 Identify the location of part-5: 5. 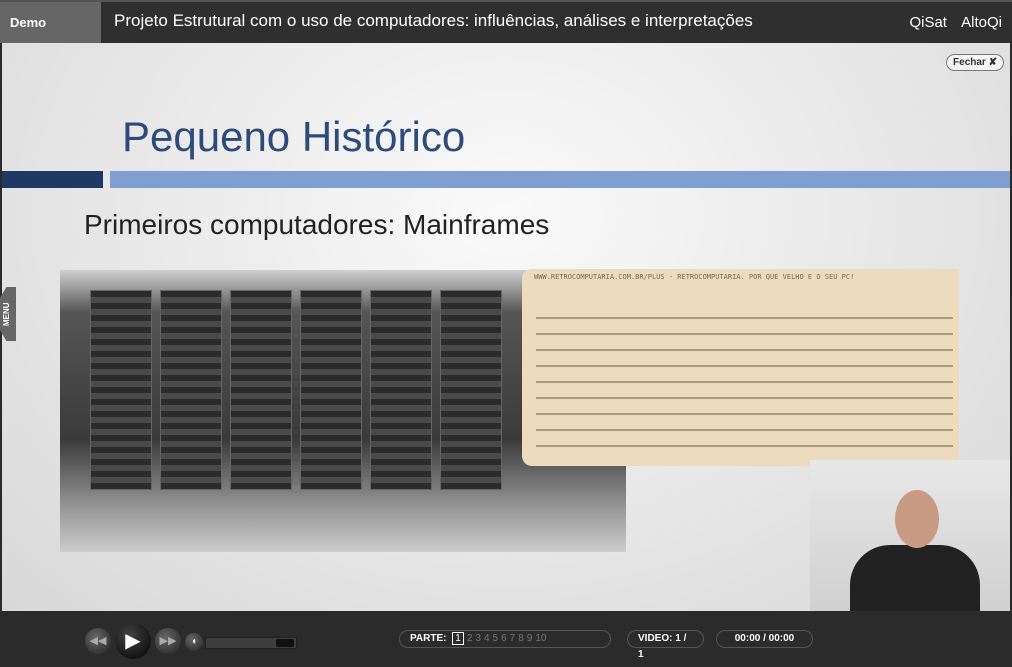
(496, 638).